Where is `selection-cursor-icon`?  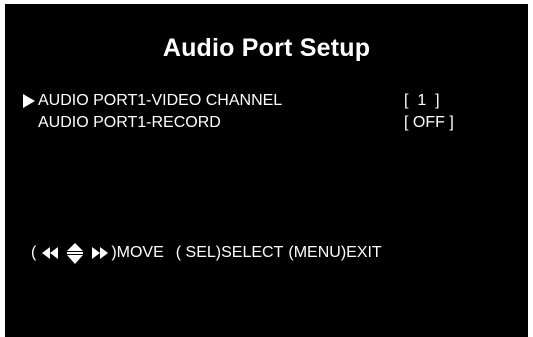 selection-cursor-icon is located at coordinates (29, 101).